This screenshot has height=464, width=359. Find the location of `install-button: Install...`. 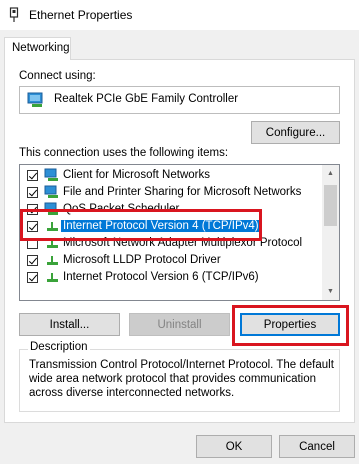

install-button: Install... is located at coordinates (69, 324).